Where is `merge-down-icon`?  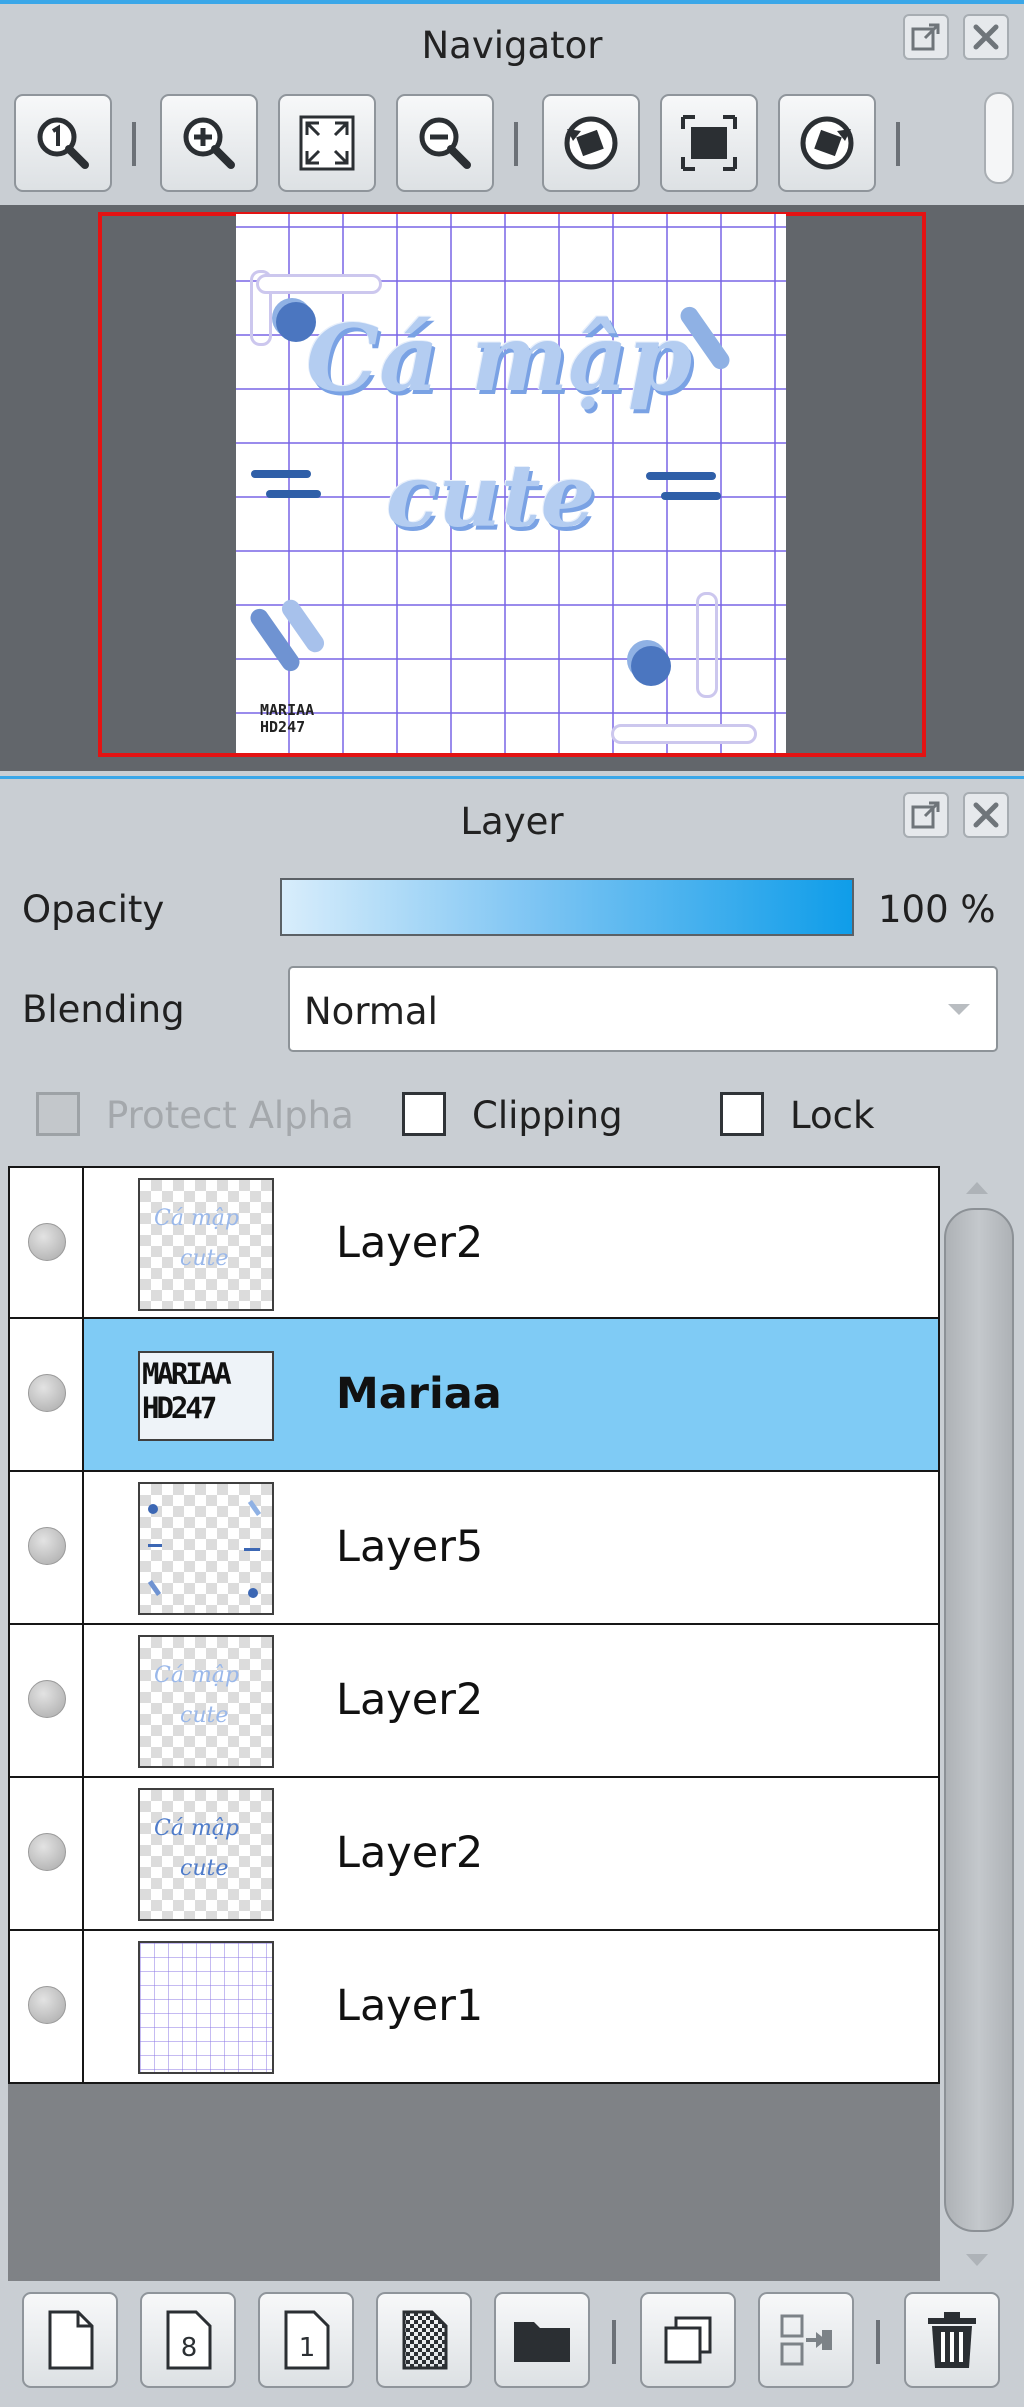 merge-down-icon is located at coordinates (806, 2340).